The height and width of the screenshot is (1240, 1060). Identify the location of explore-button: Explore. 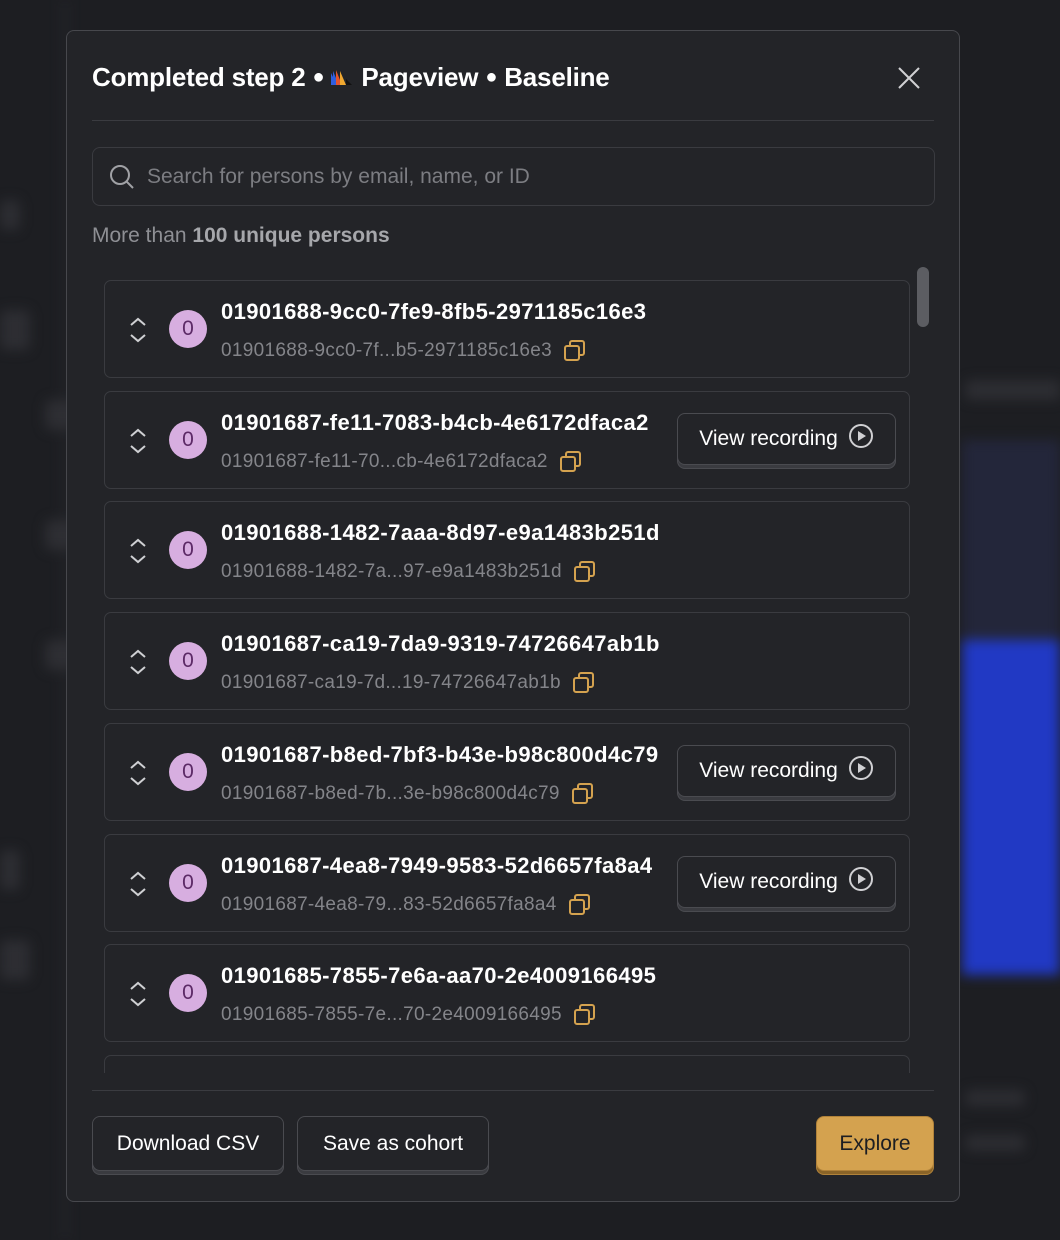
(875, 1143).